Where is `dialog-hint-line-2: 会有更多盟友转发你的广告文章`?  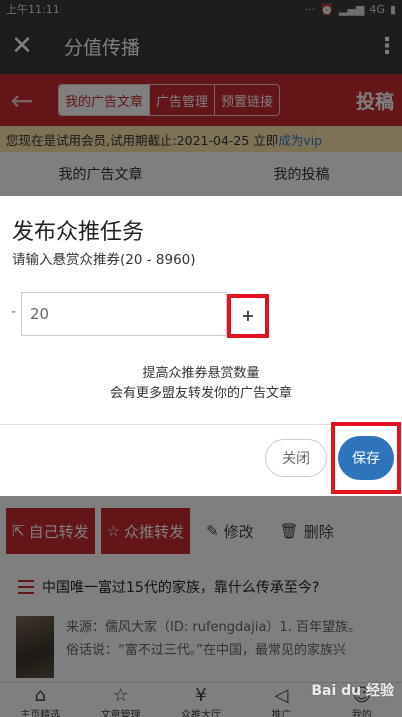
dialog-hint-line-2: 会有更多盟友转发你的广告文章 is located at coordinates (200, 393).